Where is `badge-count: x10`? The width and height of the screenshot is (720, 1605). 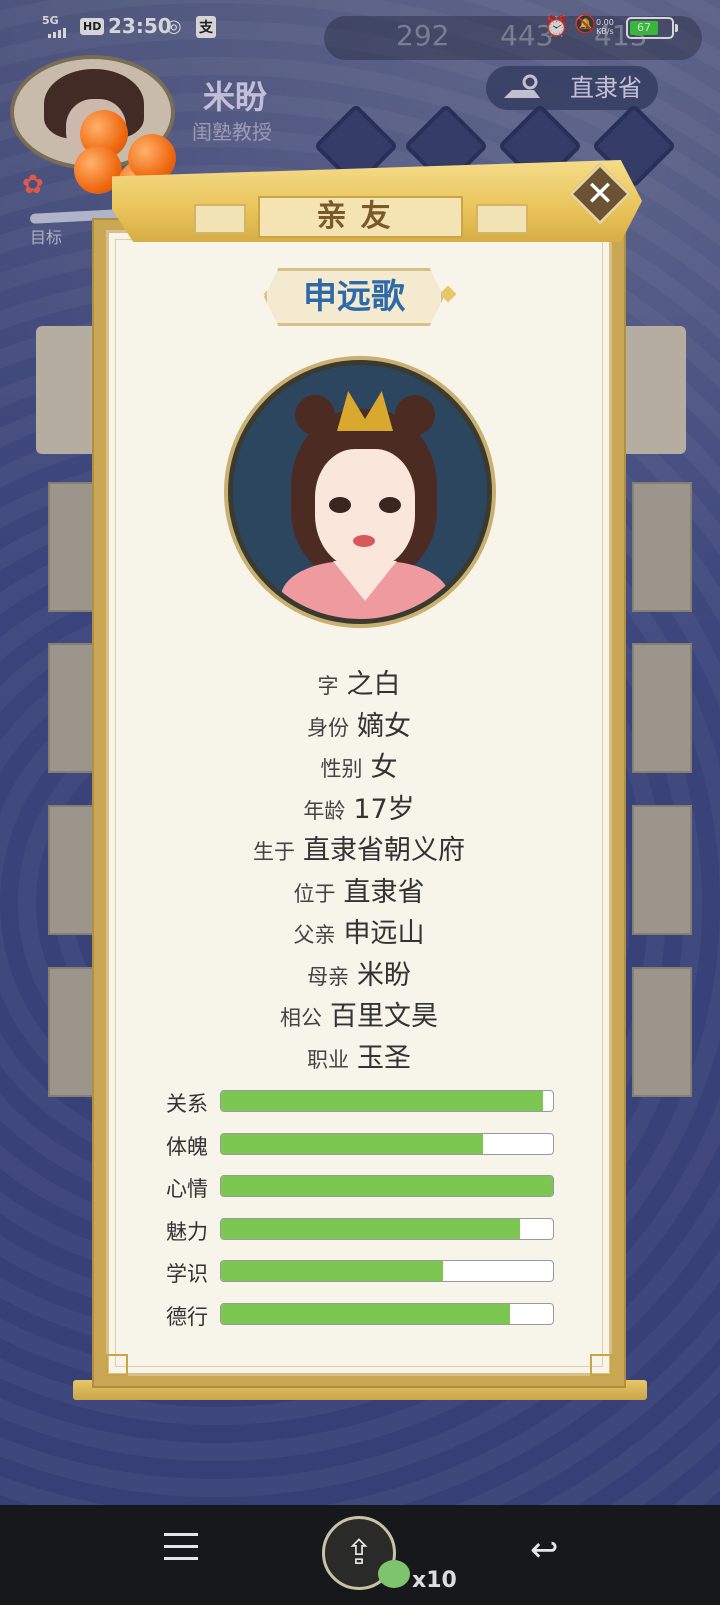 badge-count: x10 is located at coordinates (434, 1580).